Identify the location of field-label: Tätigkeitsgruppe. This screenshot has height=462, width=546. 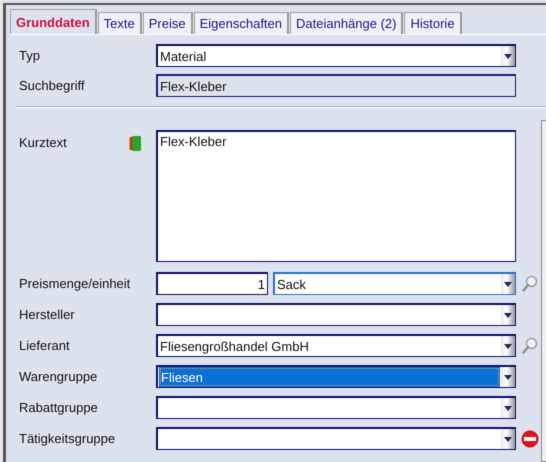
(67, 438).